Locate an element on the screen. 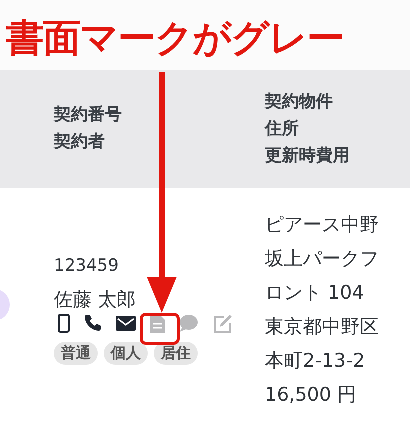  tag: 居住 is located at coordinates (176, 353).